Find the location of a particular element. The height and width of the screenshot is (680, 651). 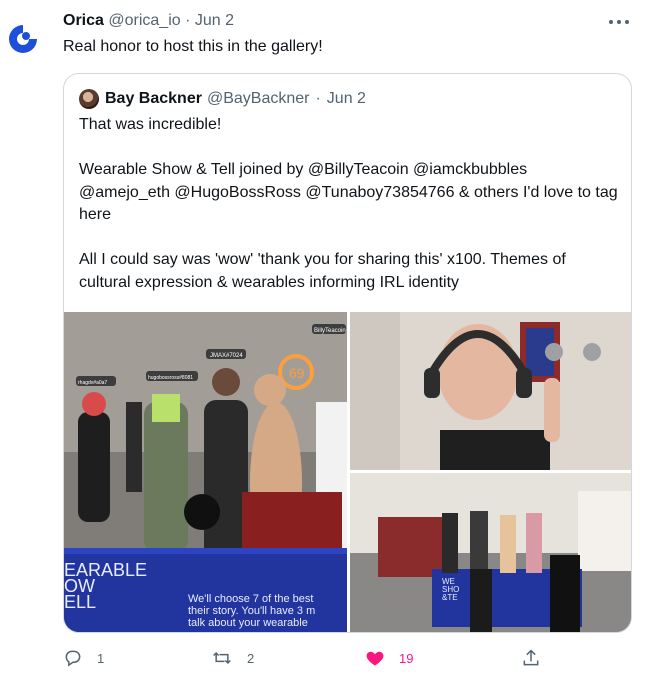

like-count: 19 is located at coordinates (406, 658).